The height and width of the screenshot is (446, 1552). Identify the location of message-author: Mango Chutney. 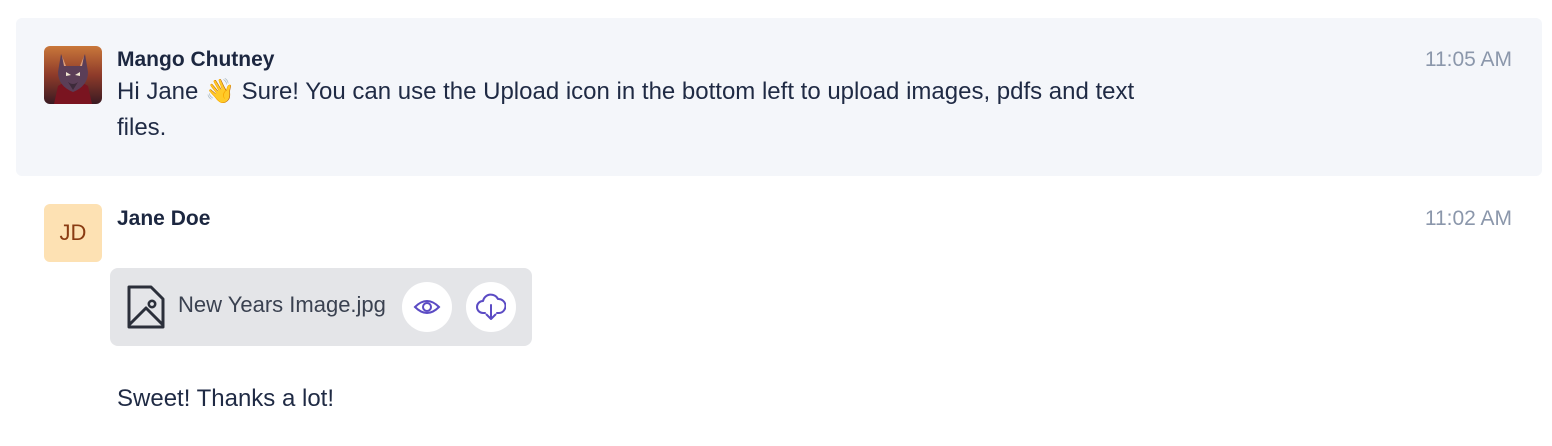
(196, 60).